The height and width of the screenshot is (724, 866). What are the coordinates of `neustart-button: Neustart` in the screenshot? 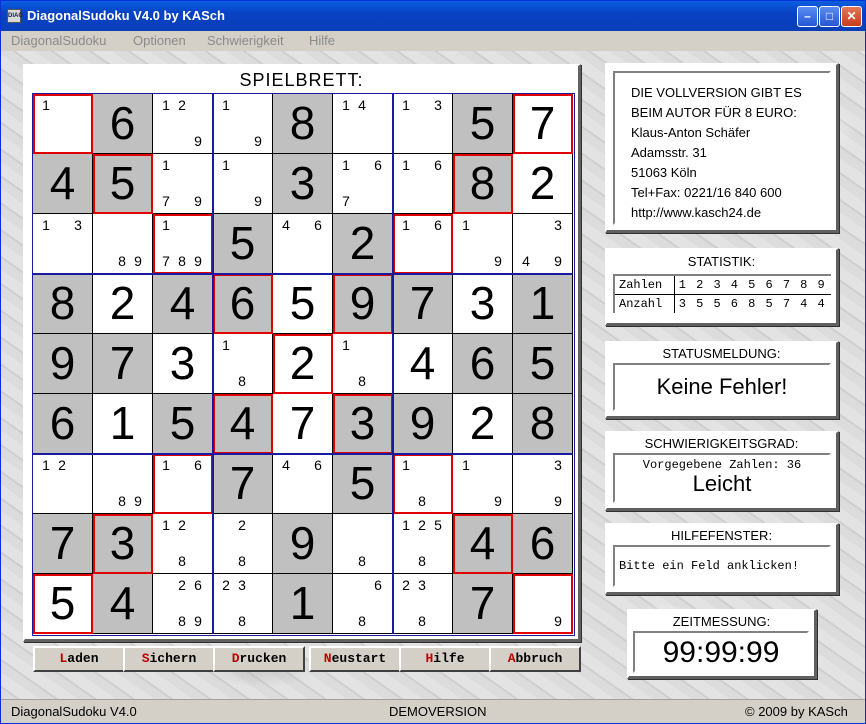 It's located at (355, 659).